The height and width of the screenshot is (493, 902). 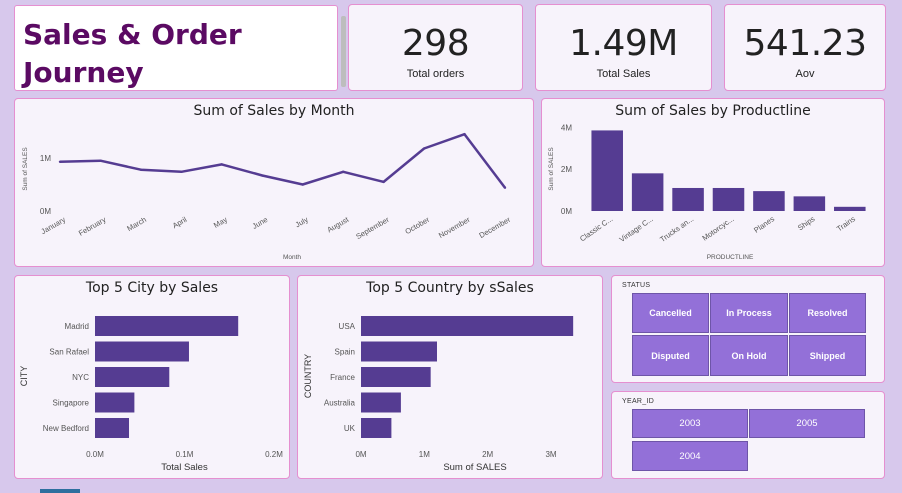 I want to click on status-tile-disputed: Disputed, so click(x=670, y=355).